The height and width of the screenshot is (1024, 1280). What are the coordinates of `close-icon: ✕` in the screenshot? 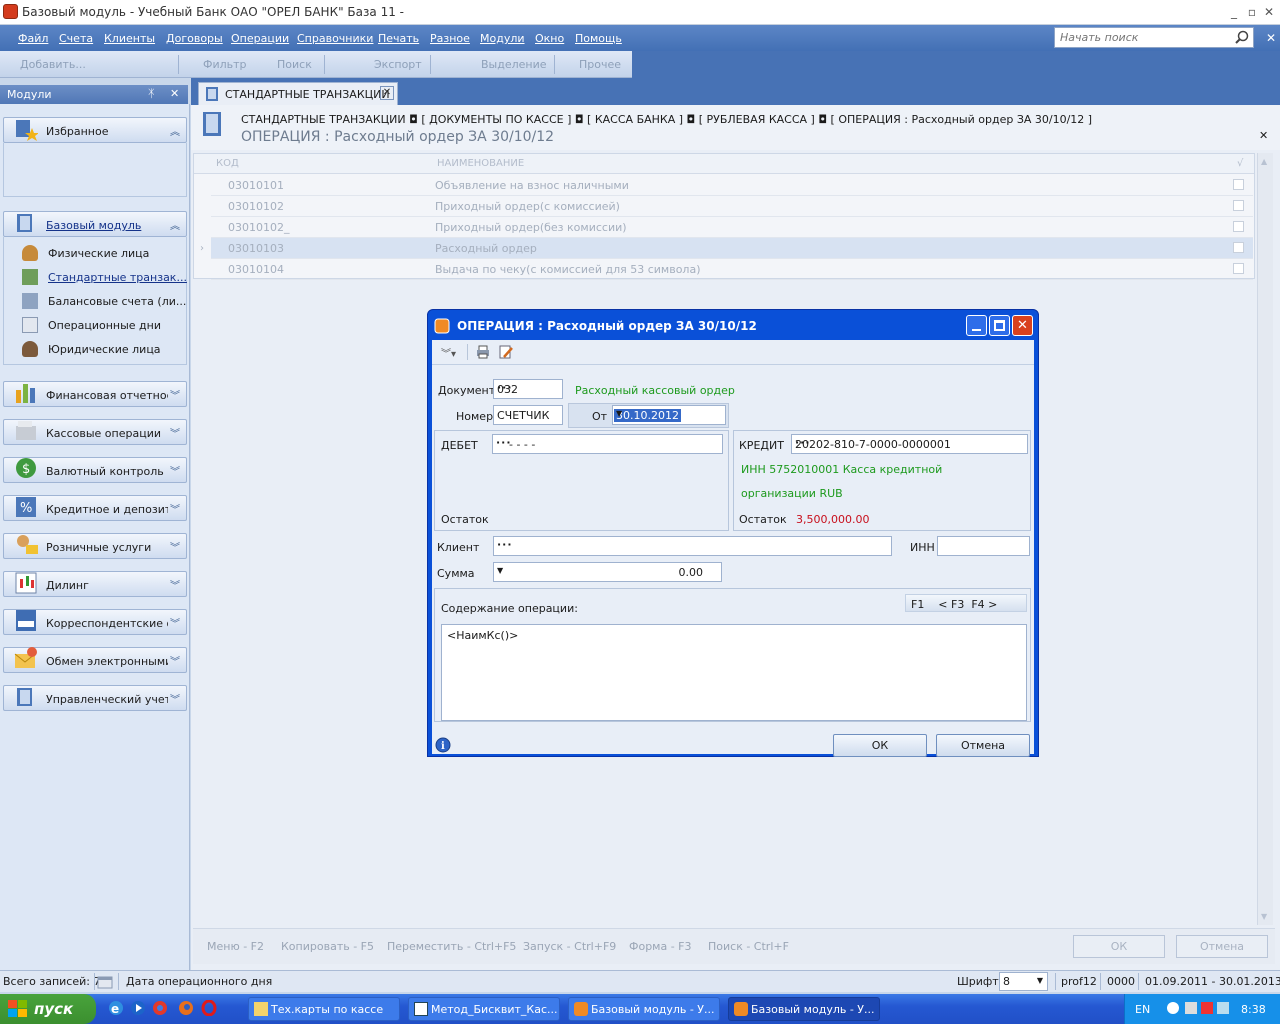 It's located at (1263, 135).